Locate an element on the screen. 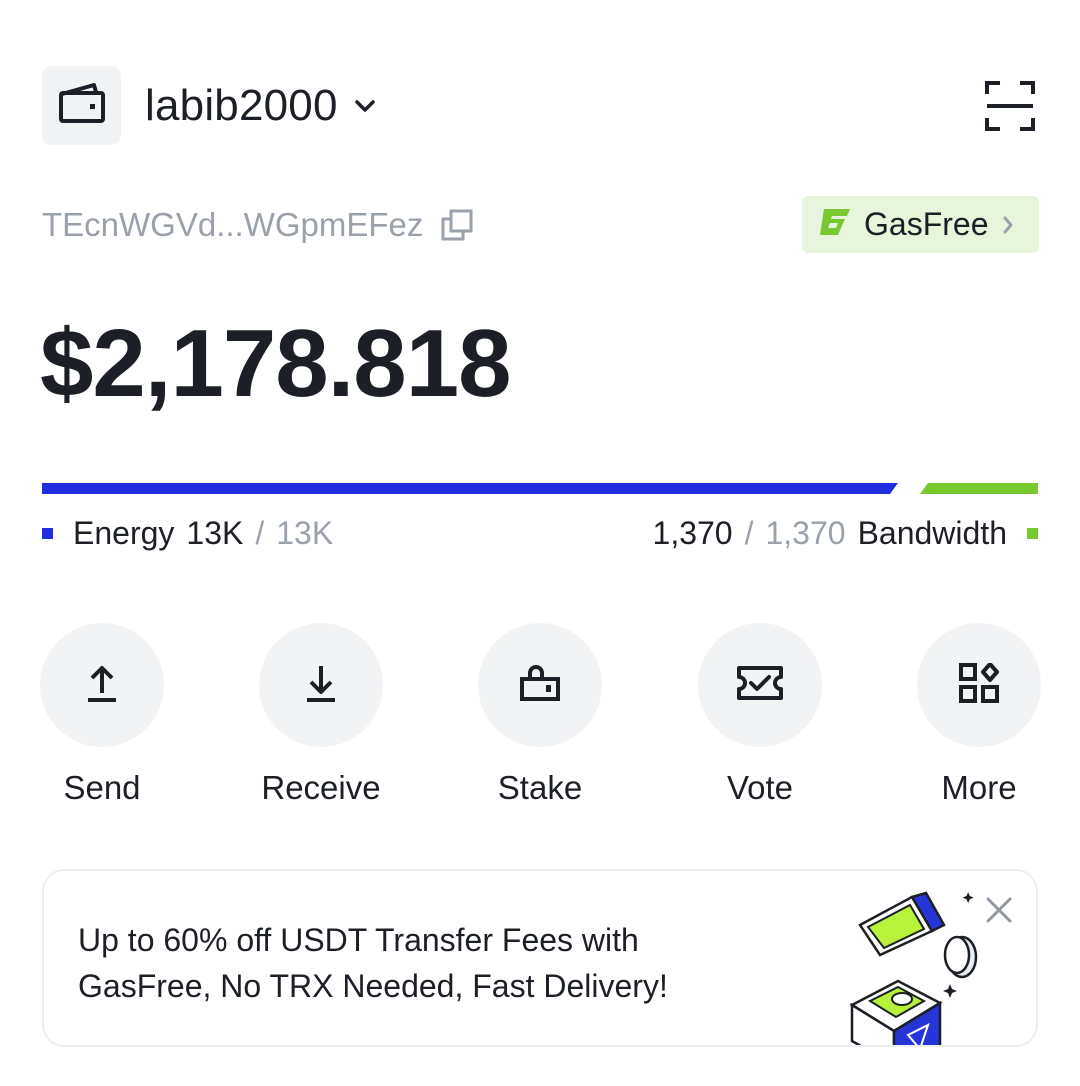  lock-icon is located at coordinates (540, 685).